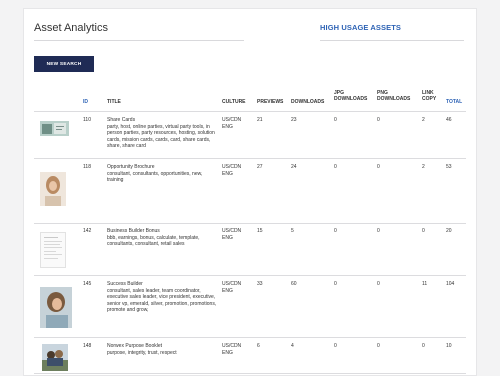 The width and height of the screenshot is (500, 376). I want to click on row-4-png: 0, so click(378, 284).